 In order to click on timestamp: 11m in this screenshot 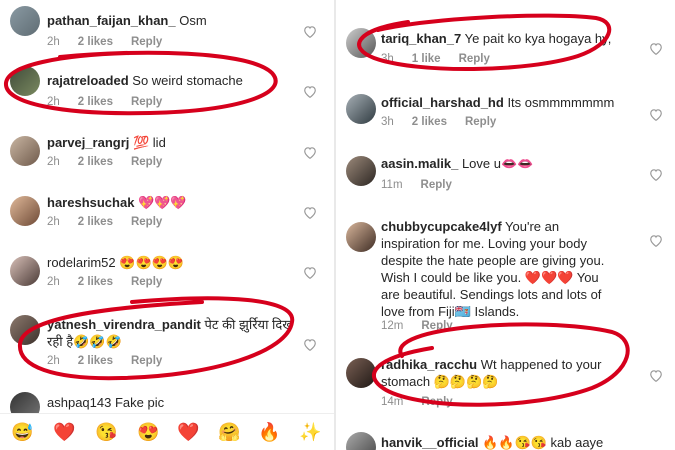, I will do `click(392, 185)`.